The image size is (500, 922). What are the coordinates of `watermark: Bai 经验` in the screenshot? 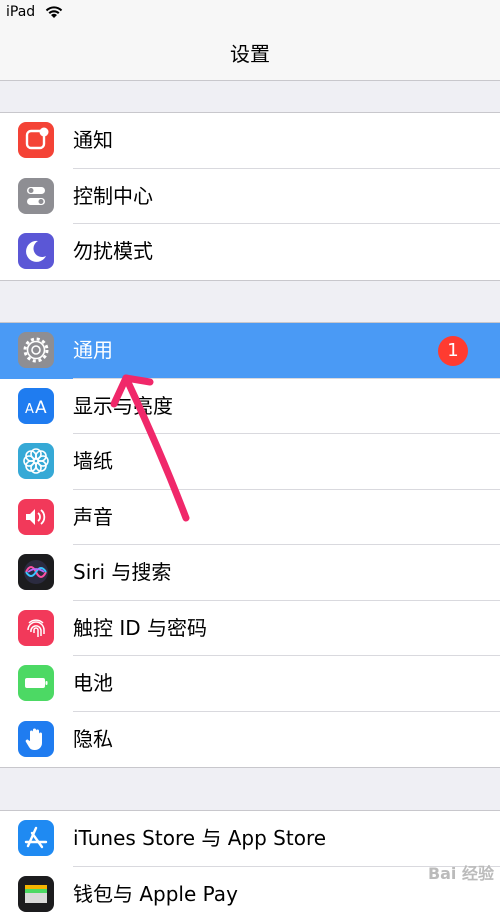 It's located at (461, 872).